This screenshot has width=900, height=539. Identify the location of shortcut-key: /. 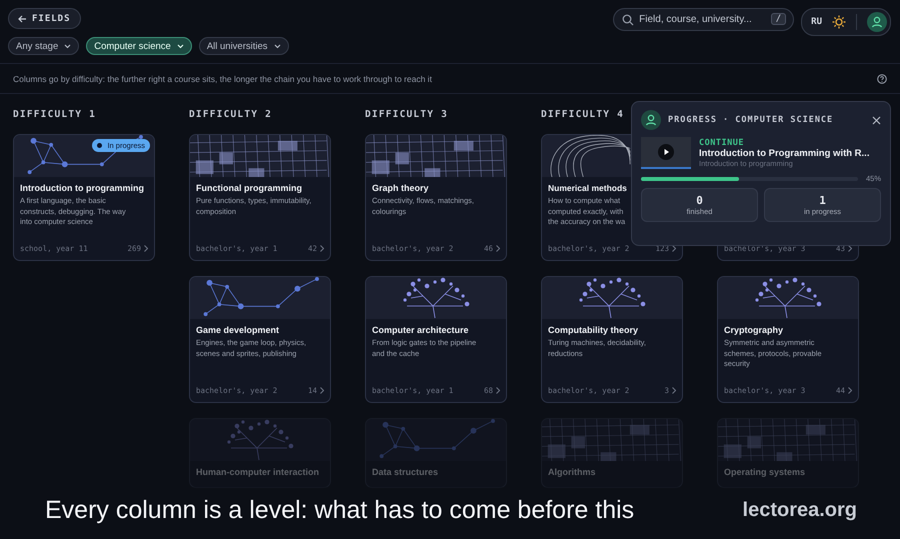
(778, 19).